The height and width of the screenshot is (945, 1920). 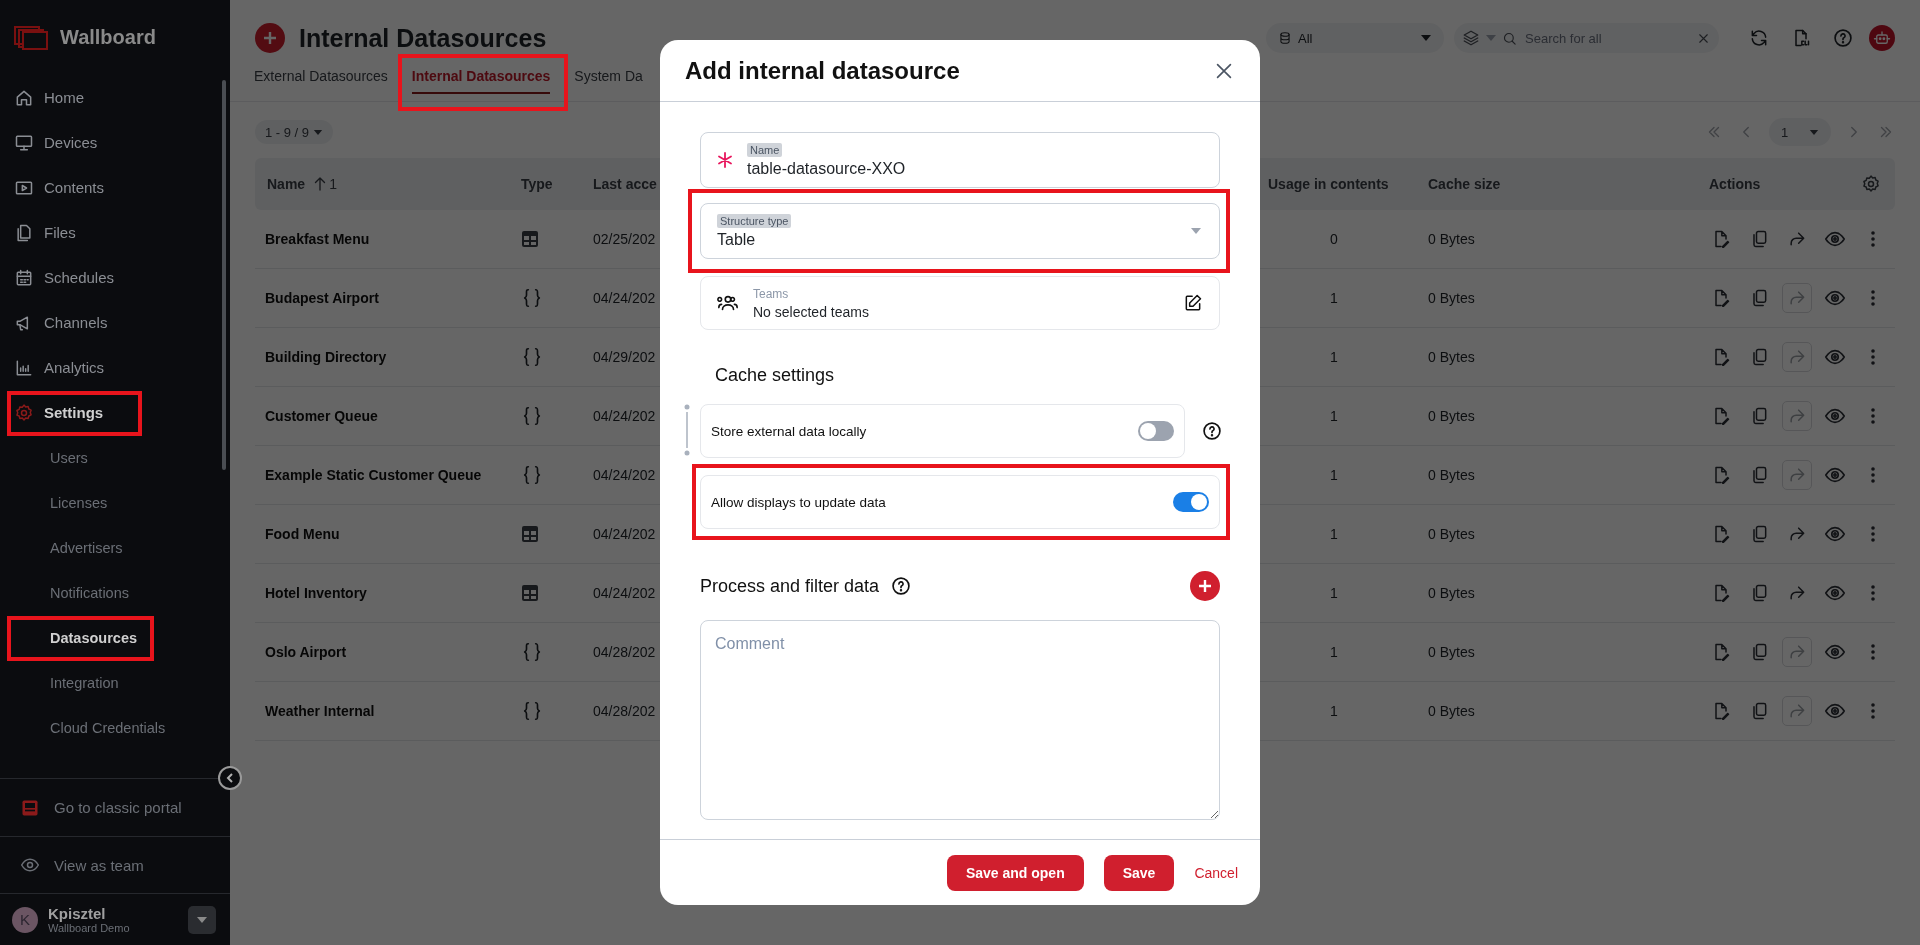 What do you see at coordinates (765, 149) in the screenshot?
I see `field-label: Name` at bounding box center [765, 149].